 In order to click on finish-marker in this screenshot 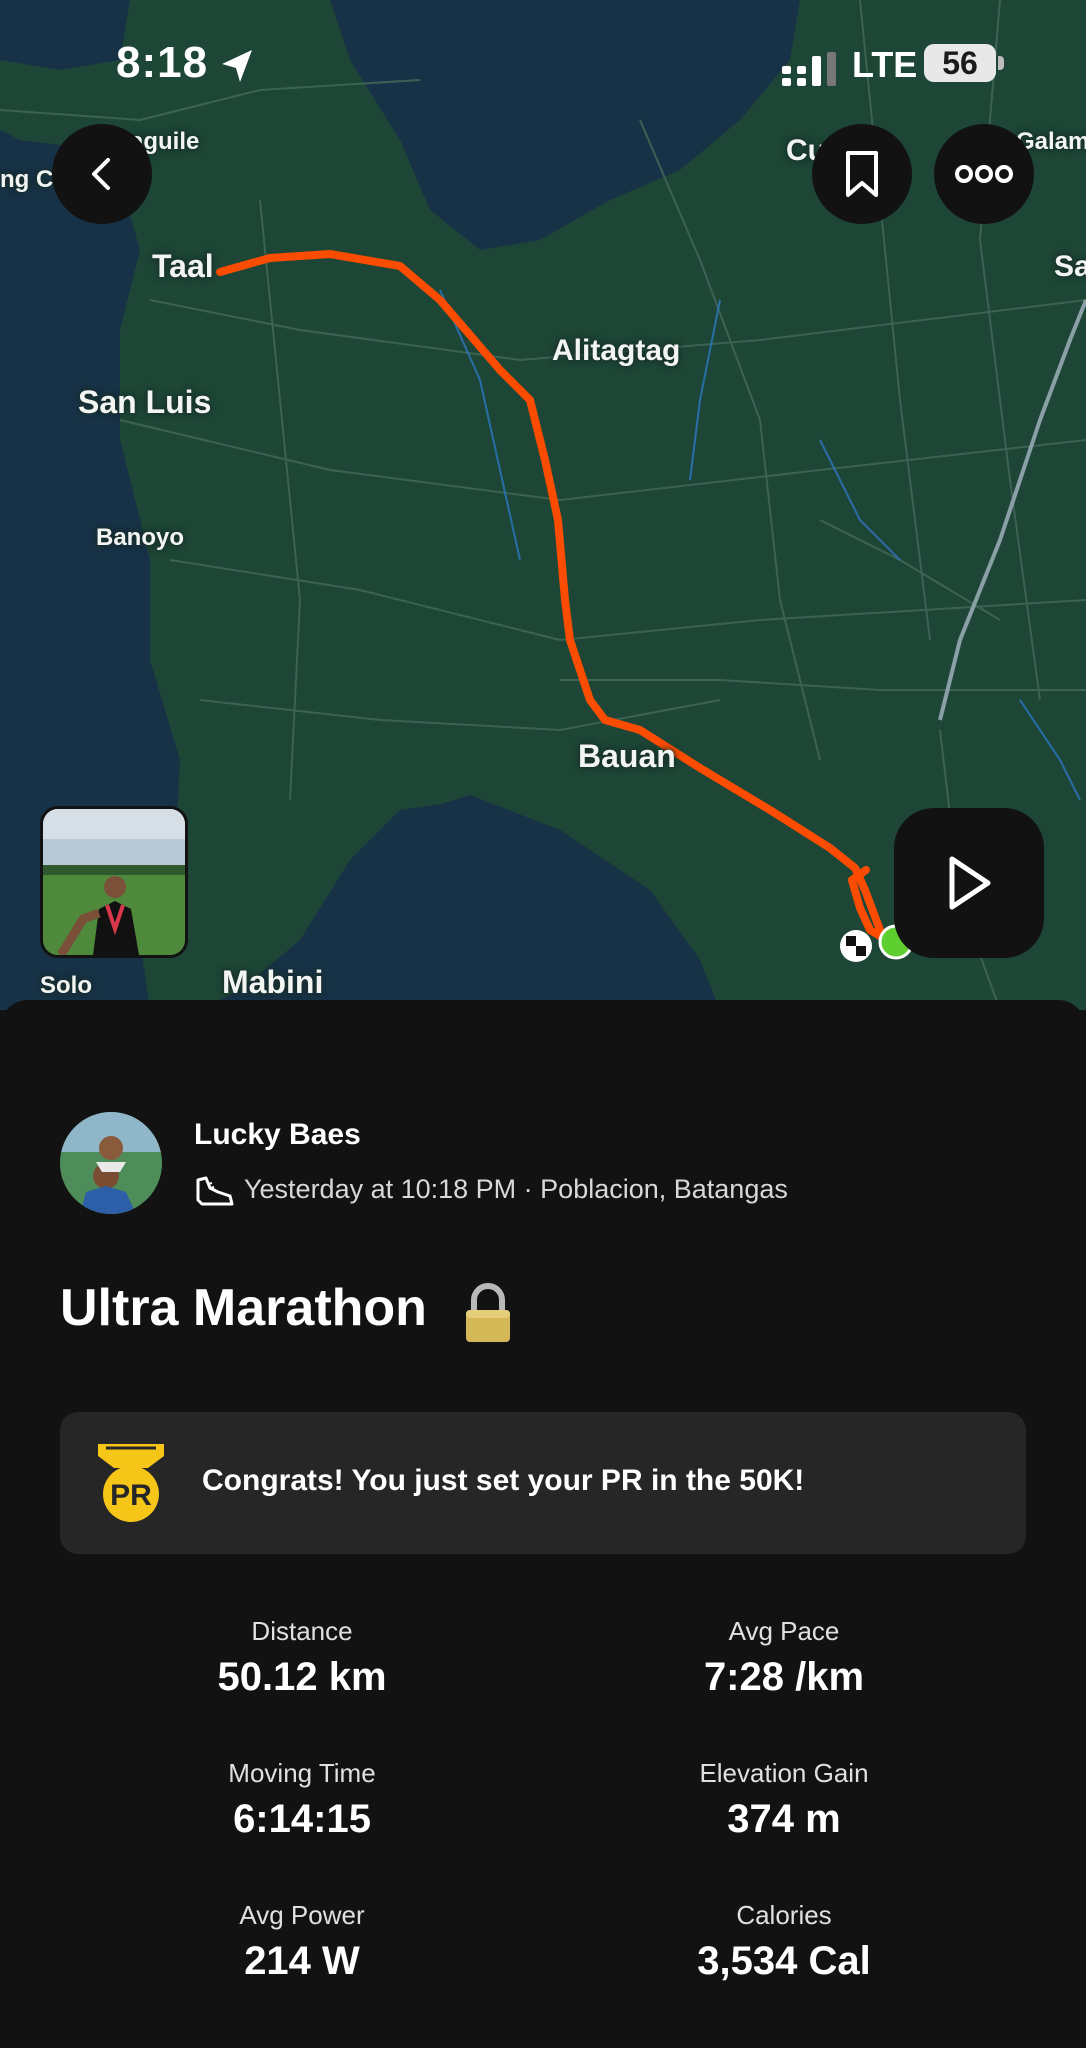, I will do `click(856, 946)`.